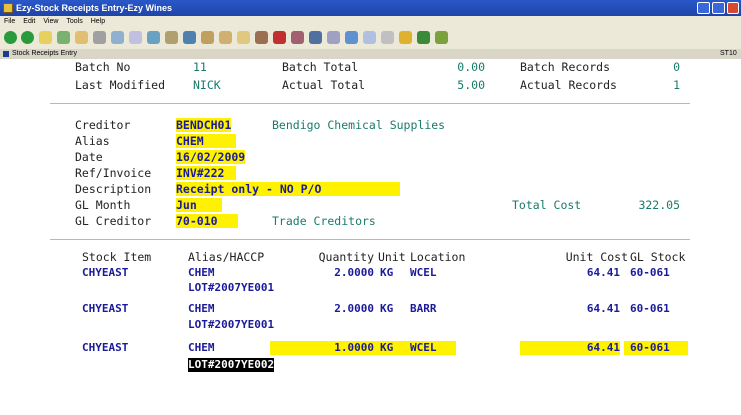  Describe the element at coordinates (117, 257) in the screenshot. I see `col-stock-item: Stock Item` at that location.